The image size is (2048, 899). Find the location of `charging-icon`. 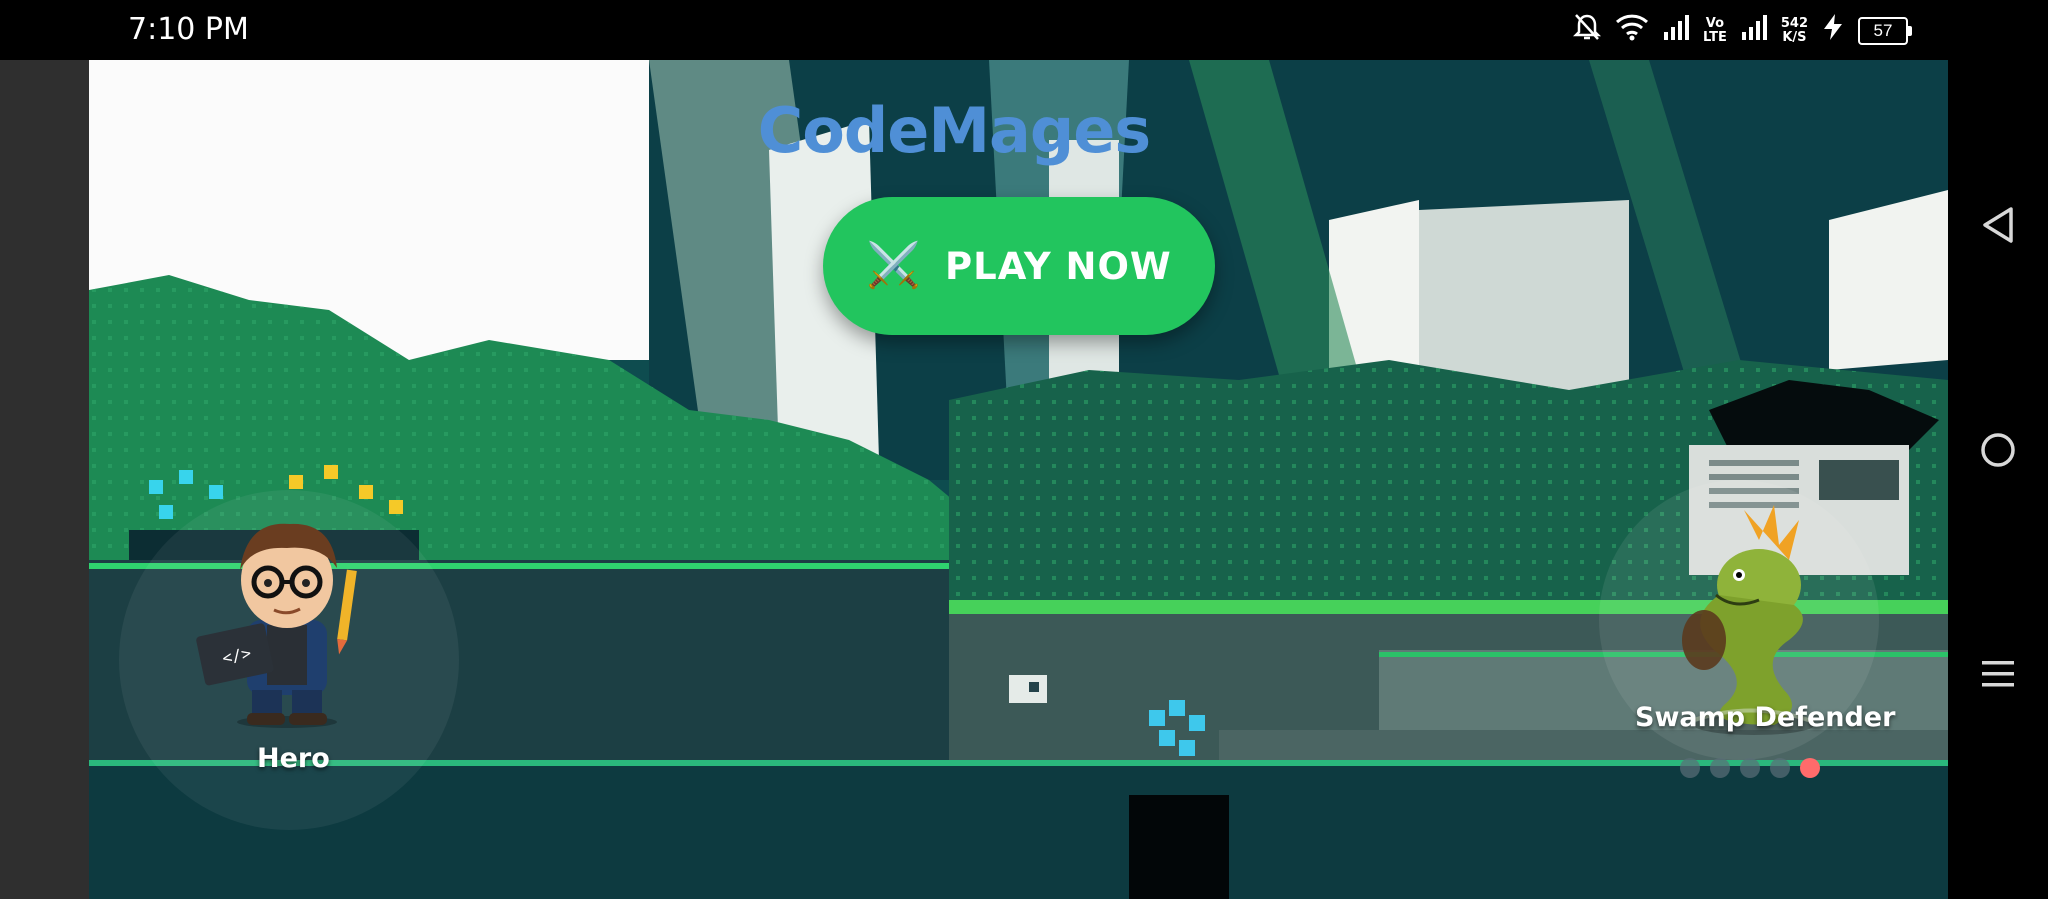

charging-icon is located at coordinates (1833, 30).